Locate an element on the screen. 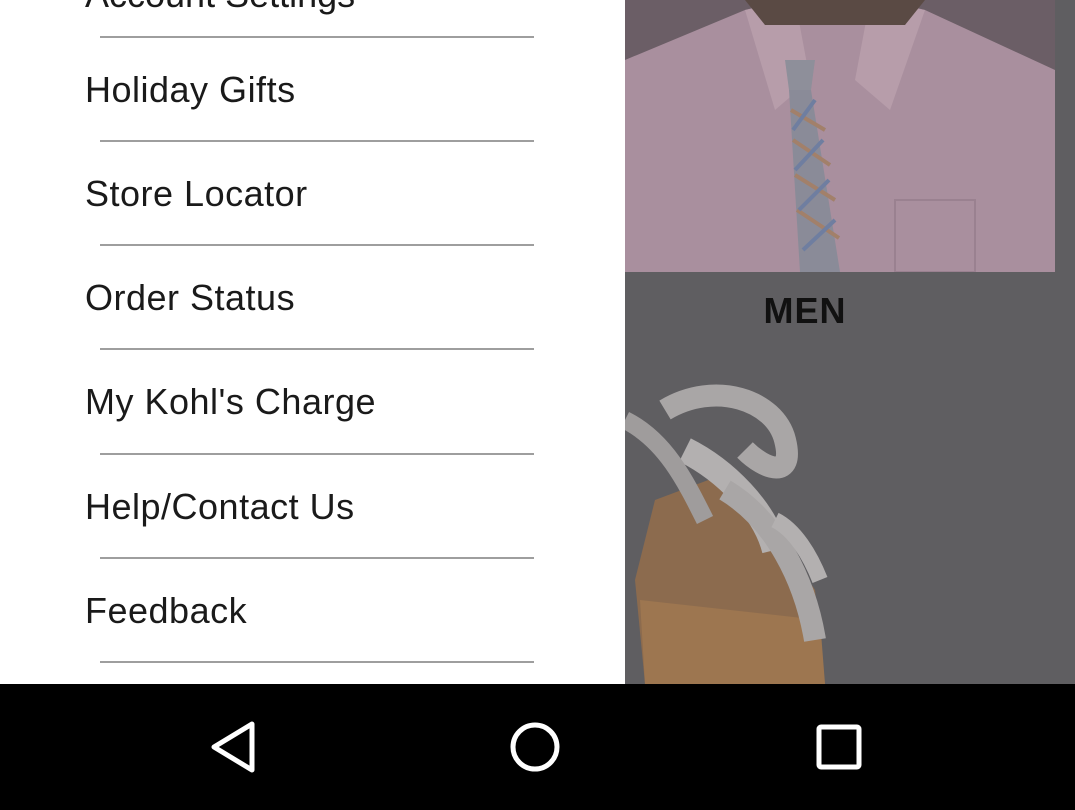 The image size is (1075, 810). back-triangle-icon is located at coordinates (233, 747).